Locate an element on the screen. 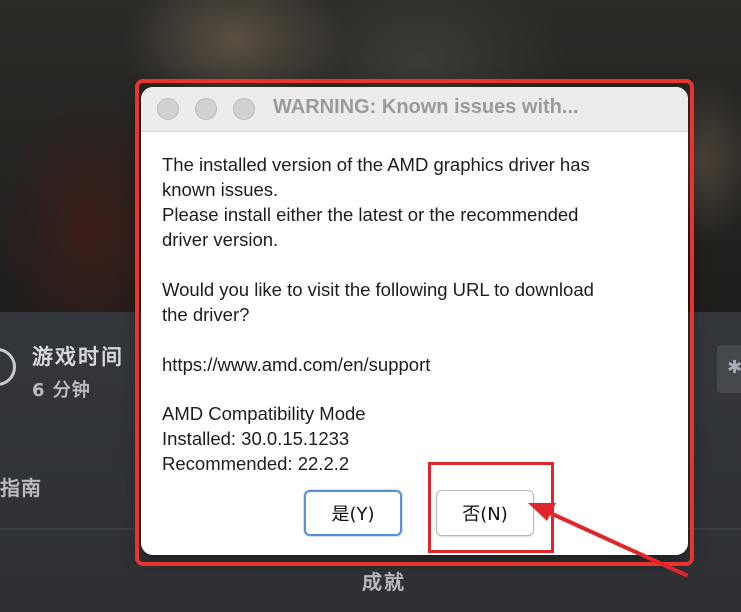  annotation-highlight-box is located at coordinates (491, 507).